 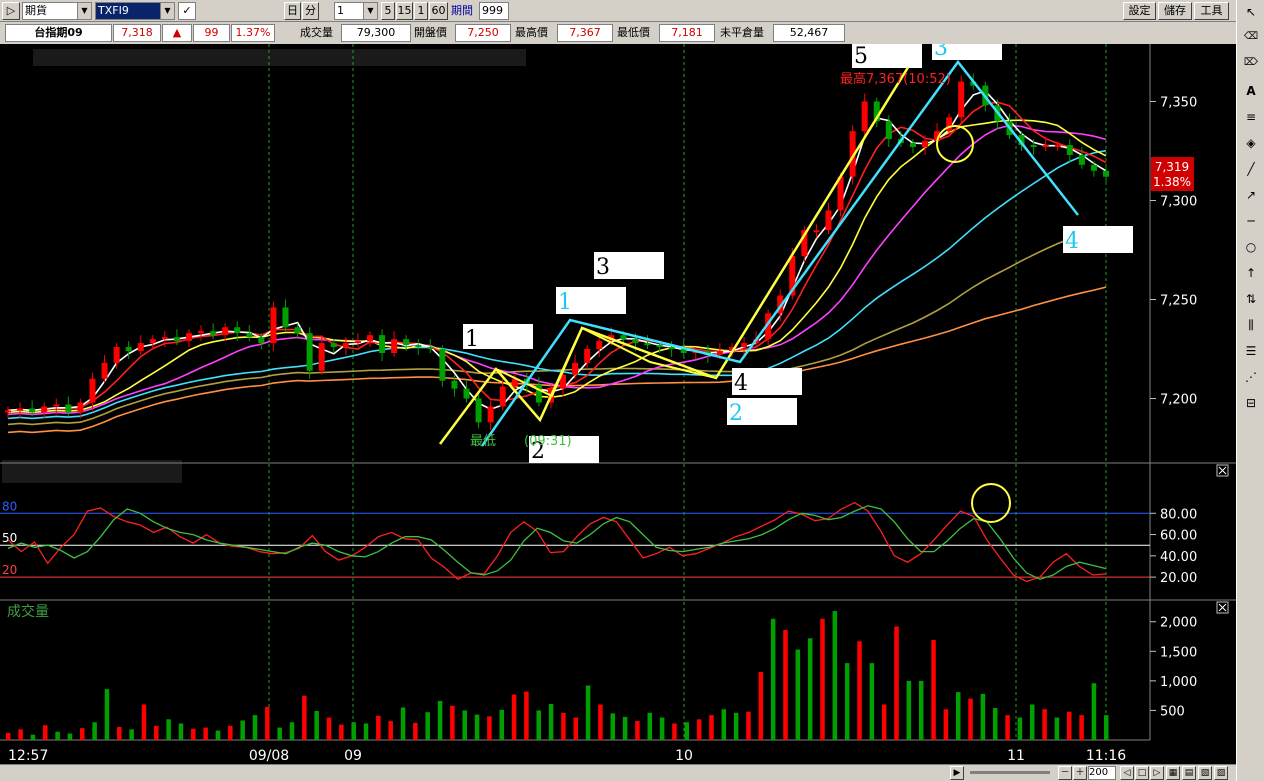 I want to click on interval-60-button: 60, so click(x=438, y=11).